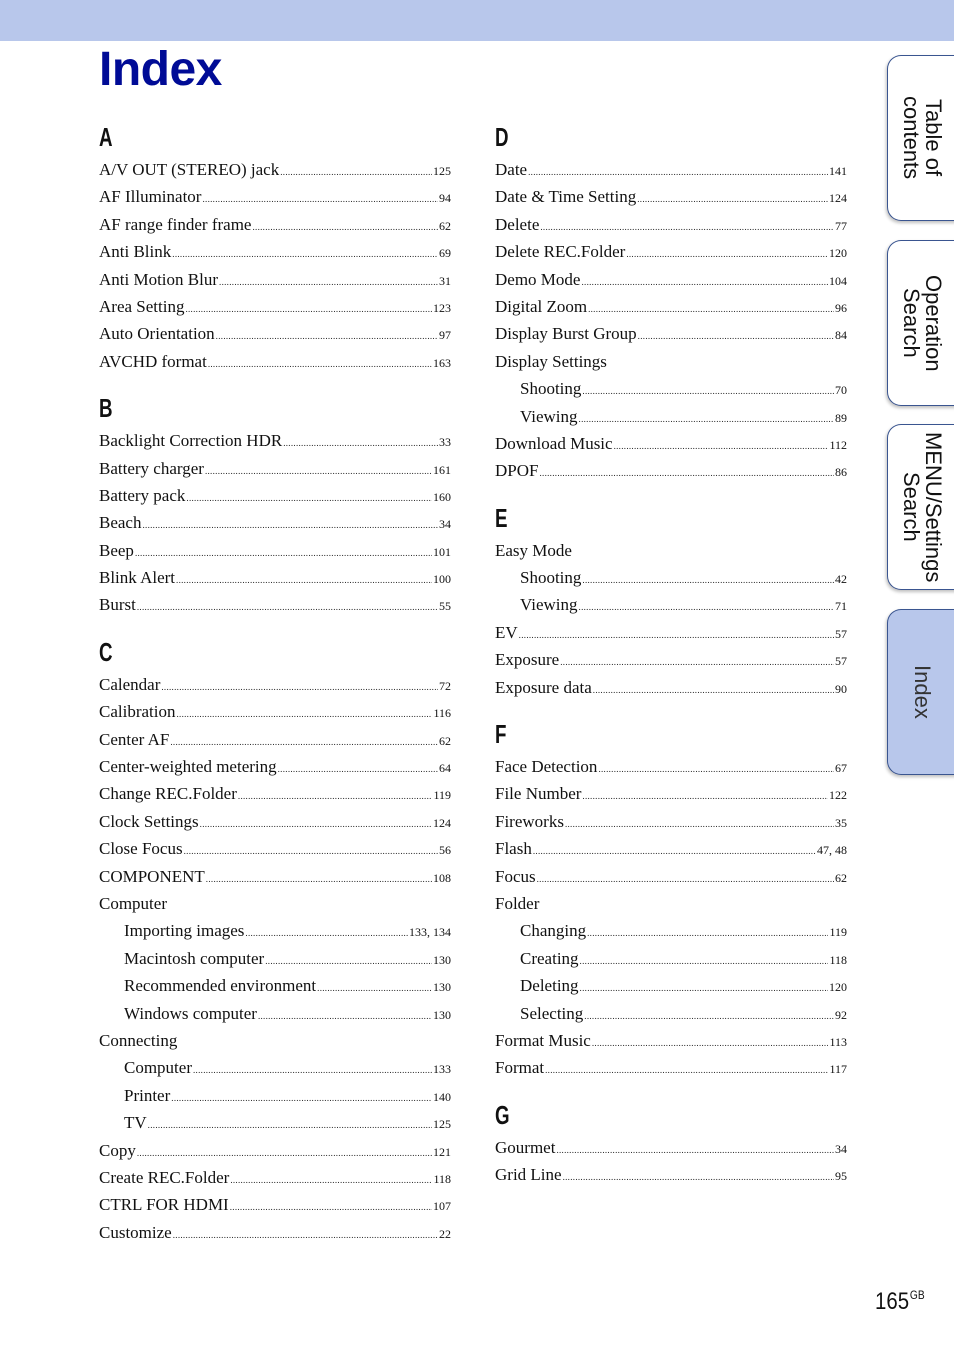 This screenshot has width=954, height=1369. What do you see at coordinates (275, 468) in the screenshot?
I see `index-entry: Battery charger 161` at bounding box center [275, 468].